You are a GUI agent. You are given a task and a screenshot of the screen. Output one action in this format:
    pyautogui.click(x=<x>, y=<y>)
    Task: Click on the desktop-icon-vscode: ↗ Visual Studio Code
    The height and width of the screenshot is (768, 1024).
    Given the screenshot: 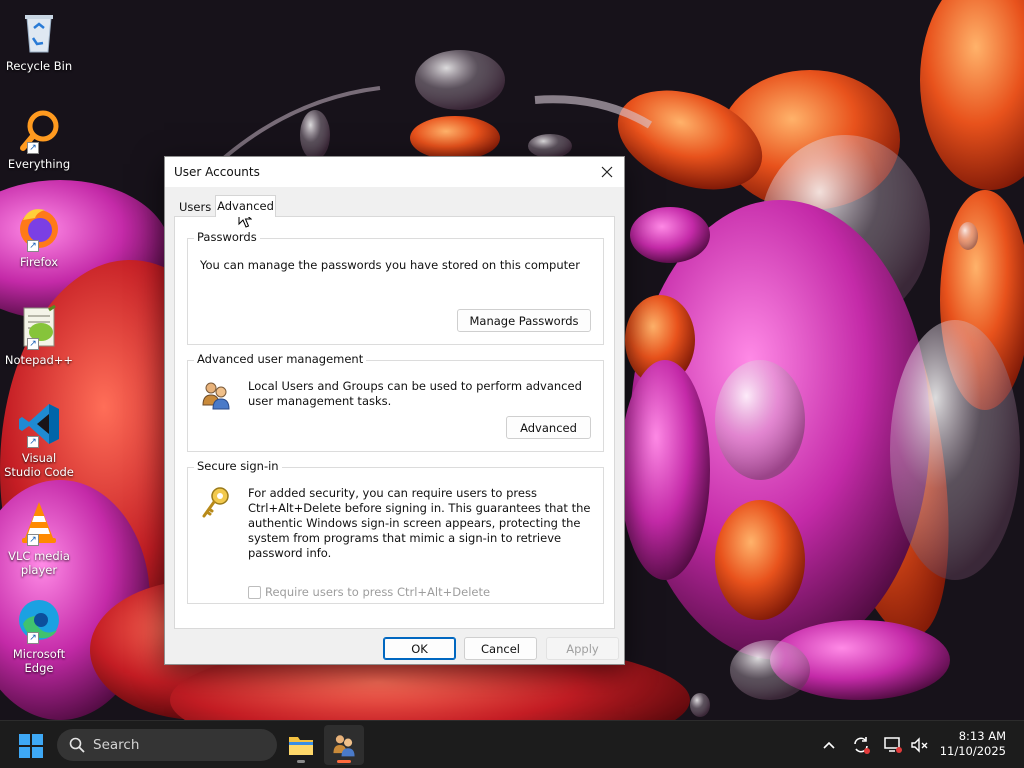 What is the action you would take?
    pyautogui.click(x=39, y=439)
    